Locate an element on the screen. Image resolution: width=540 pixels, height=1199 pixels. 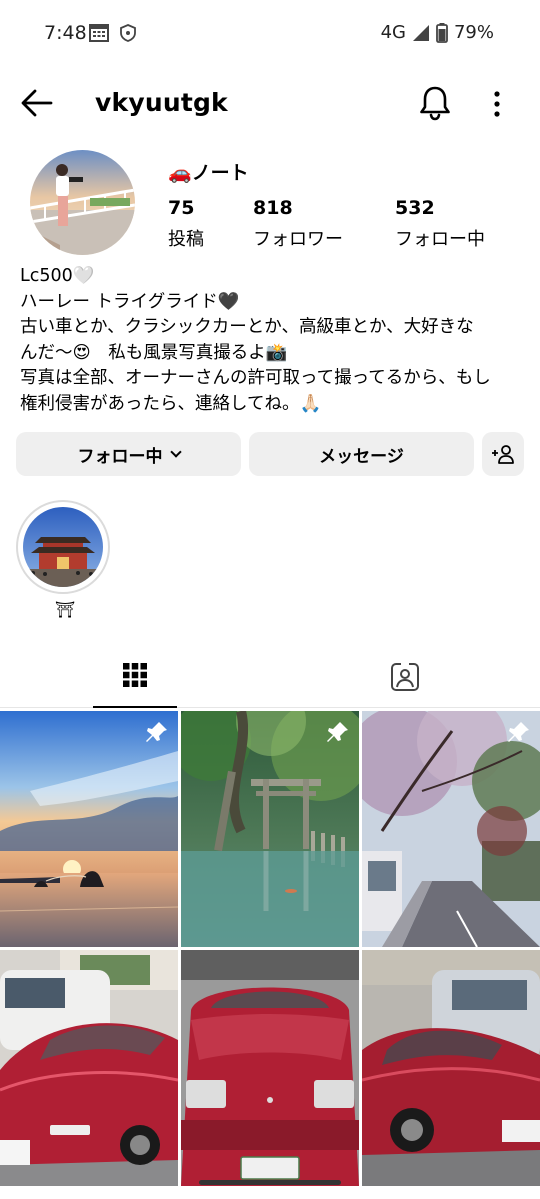
stat-label: フォロー中 is located at coordinates (440, 239).